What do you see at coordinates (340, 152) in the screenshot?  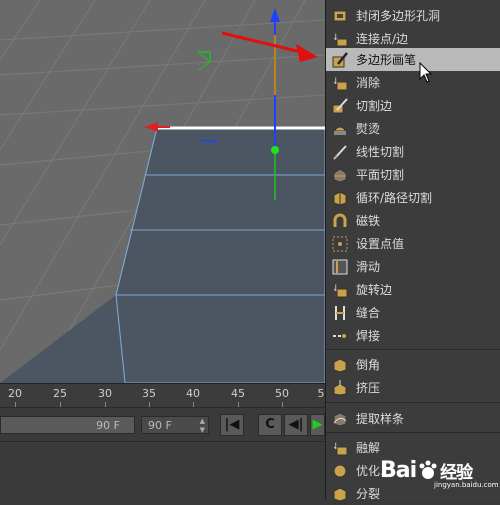 I see `line-cut-icon` at bounding box center [340, 152].